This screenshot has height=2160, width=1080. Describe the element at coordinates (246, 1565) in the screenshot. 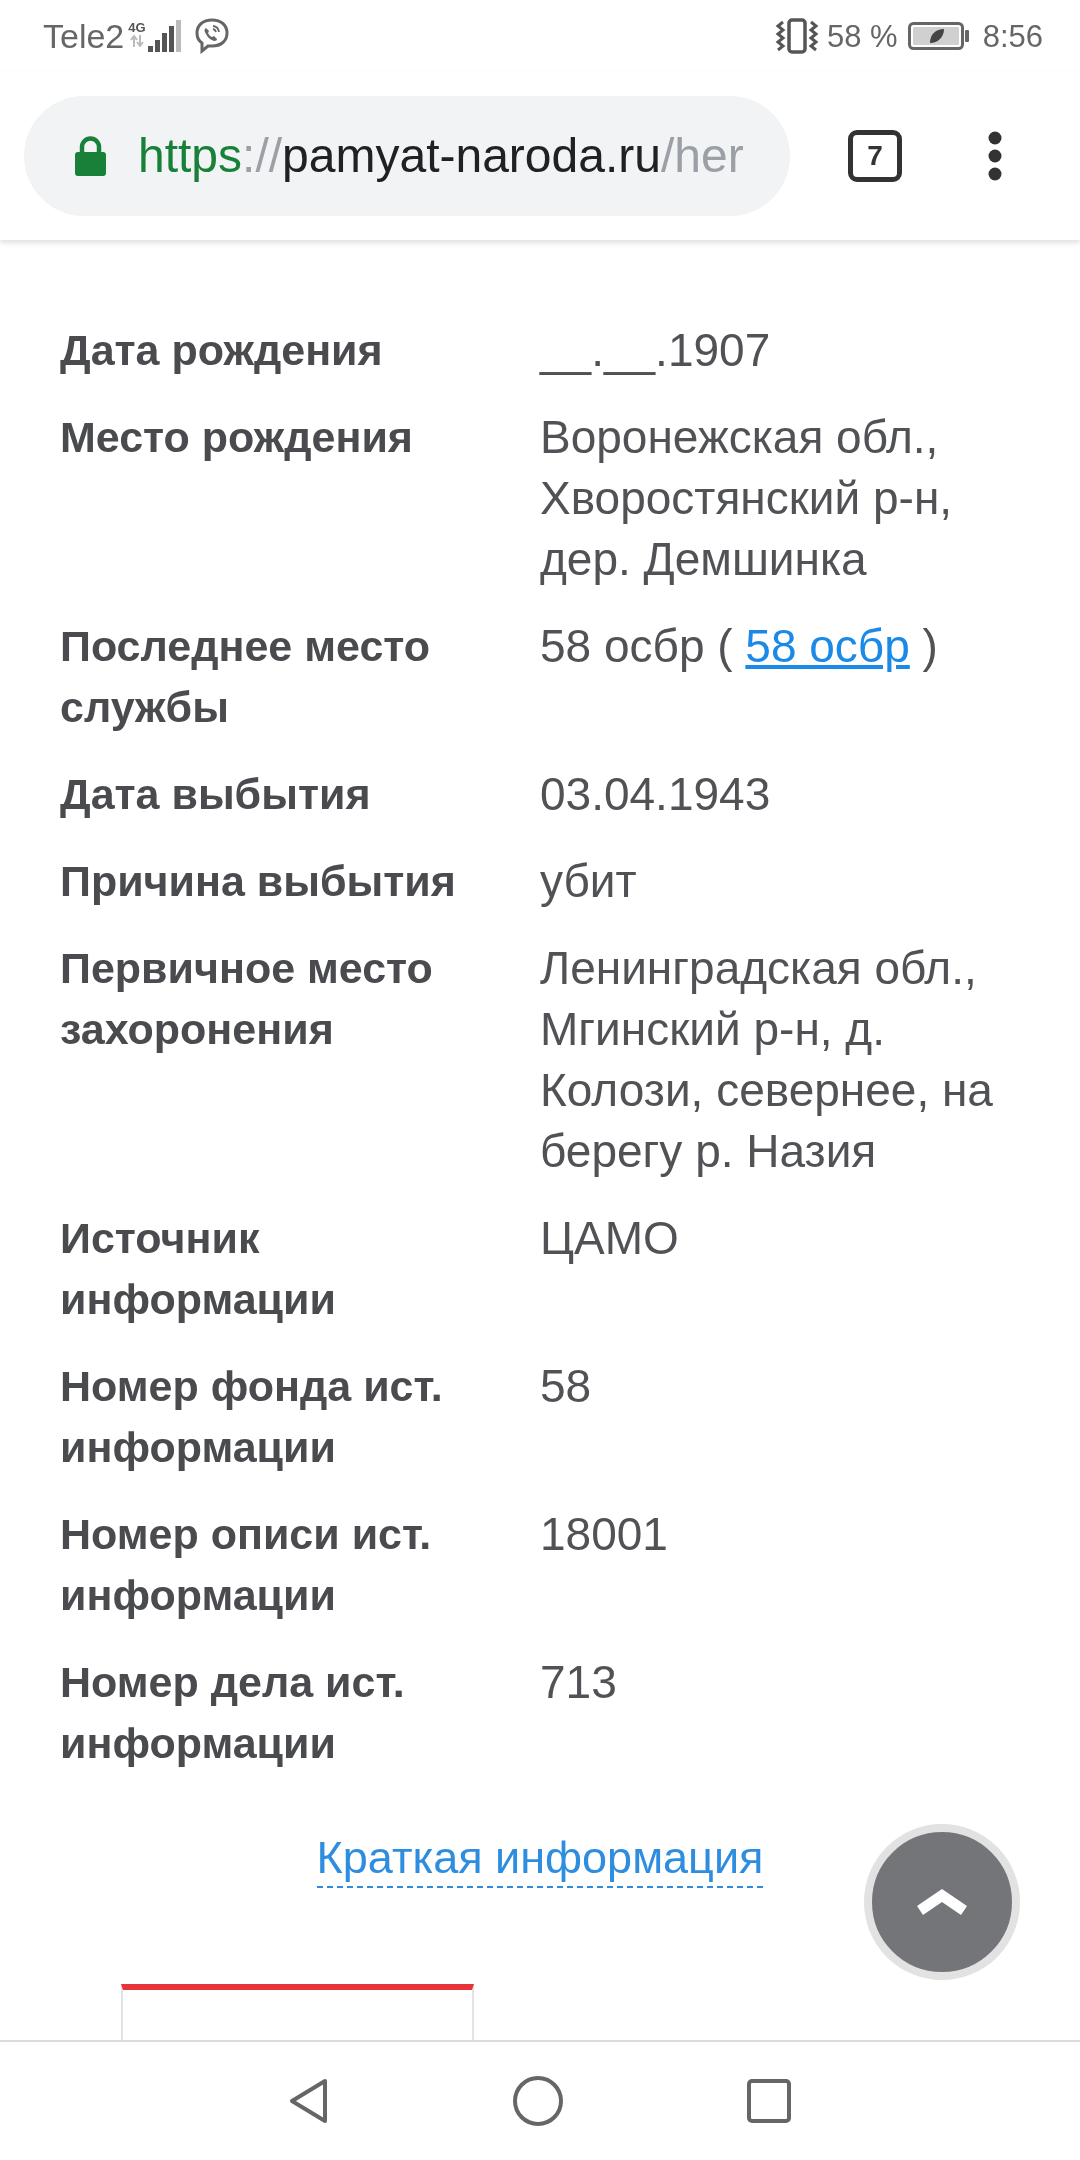

I see `detail-label: Номер описи ист. информации` at that location.